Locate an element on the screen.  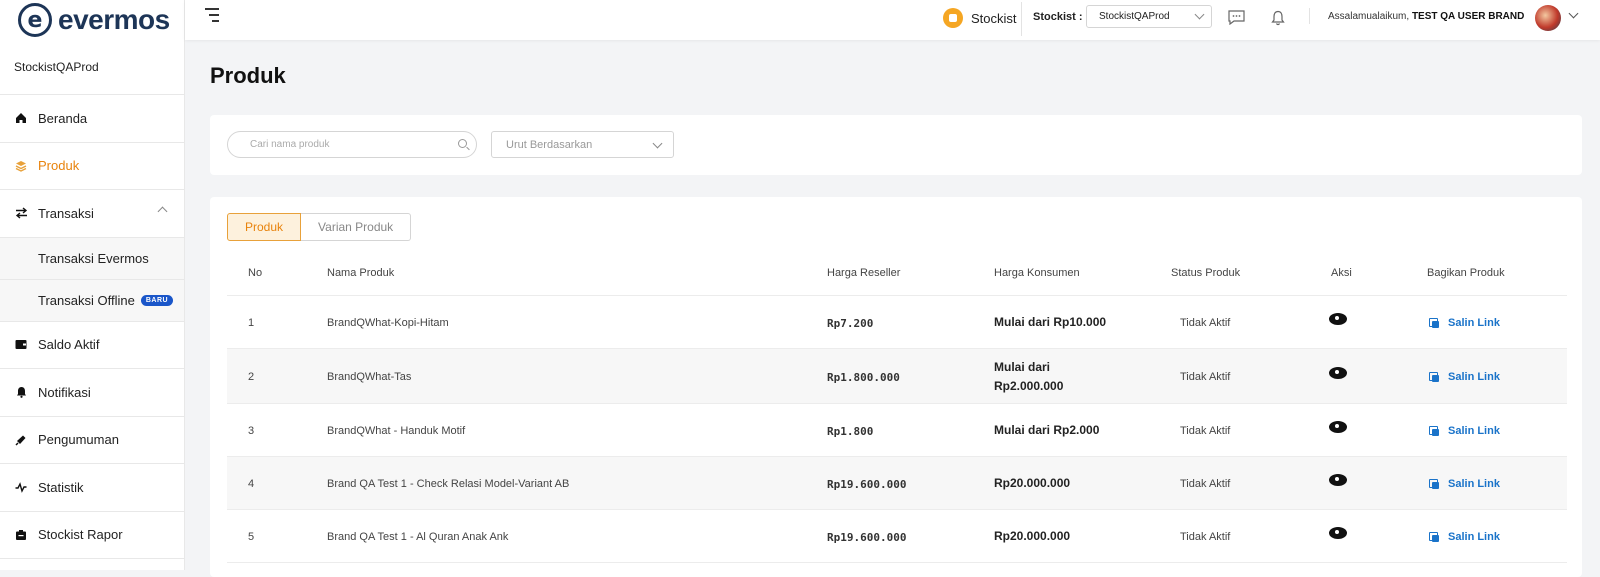
cell-product-name: BrandQWhat-Tas is located at coordinates (369, 377).